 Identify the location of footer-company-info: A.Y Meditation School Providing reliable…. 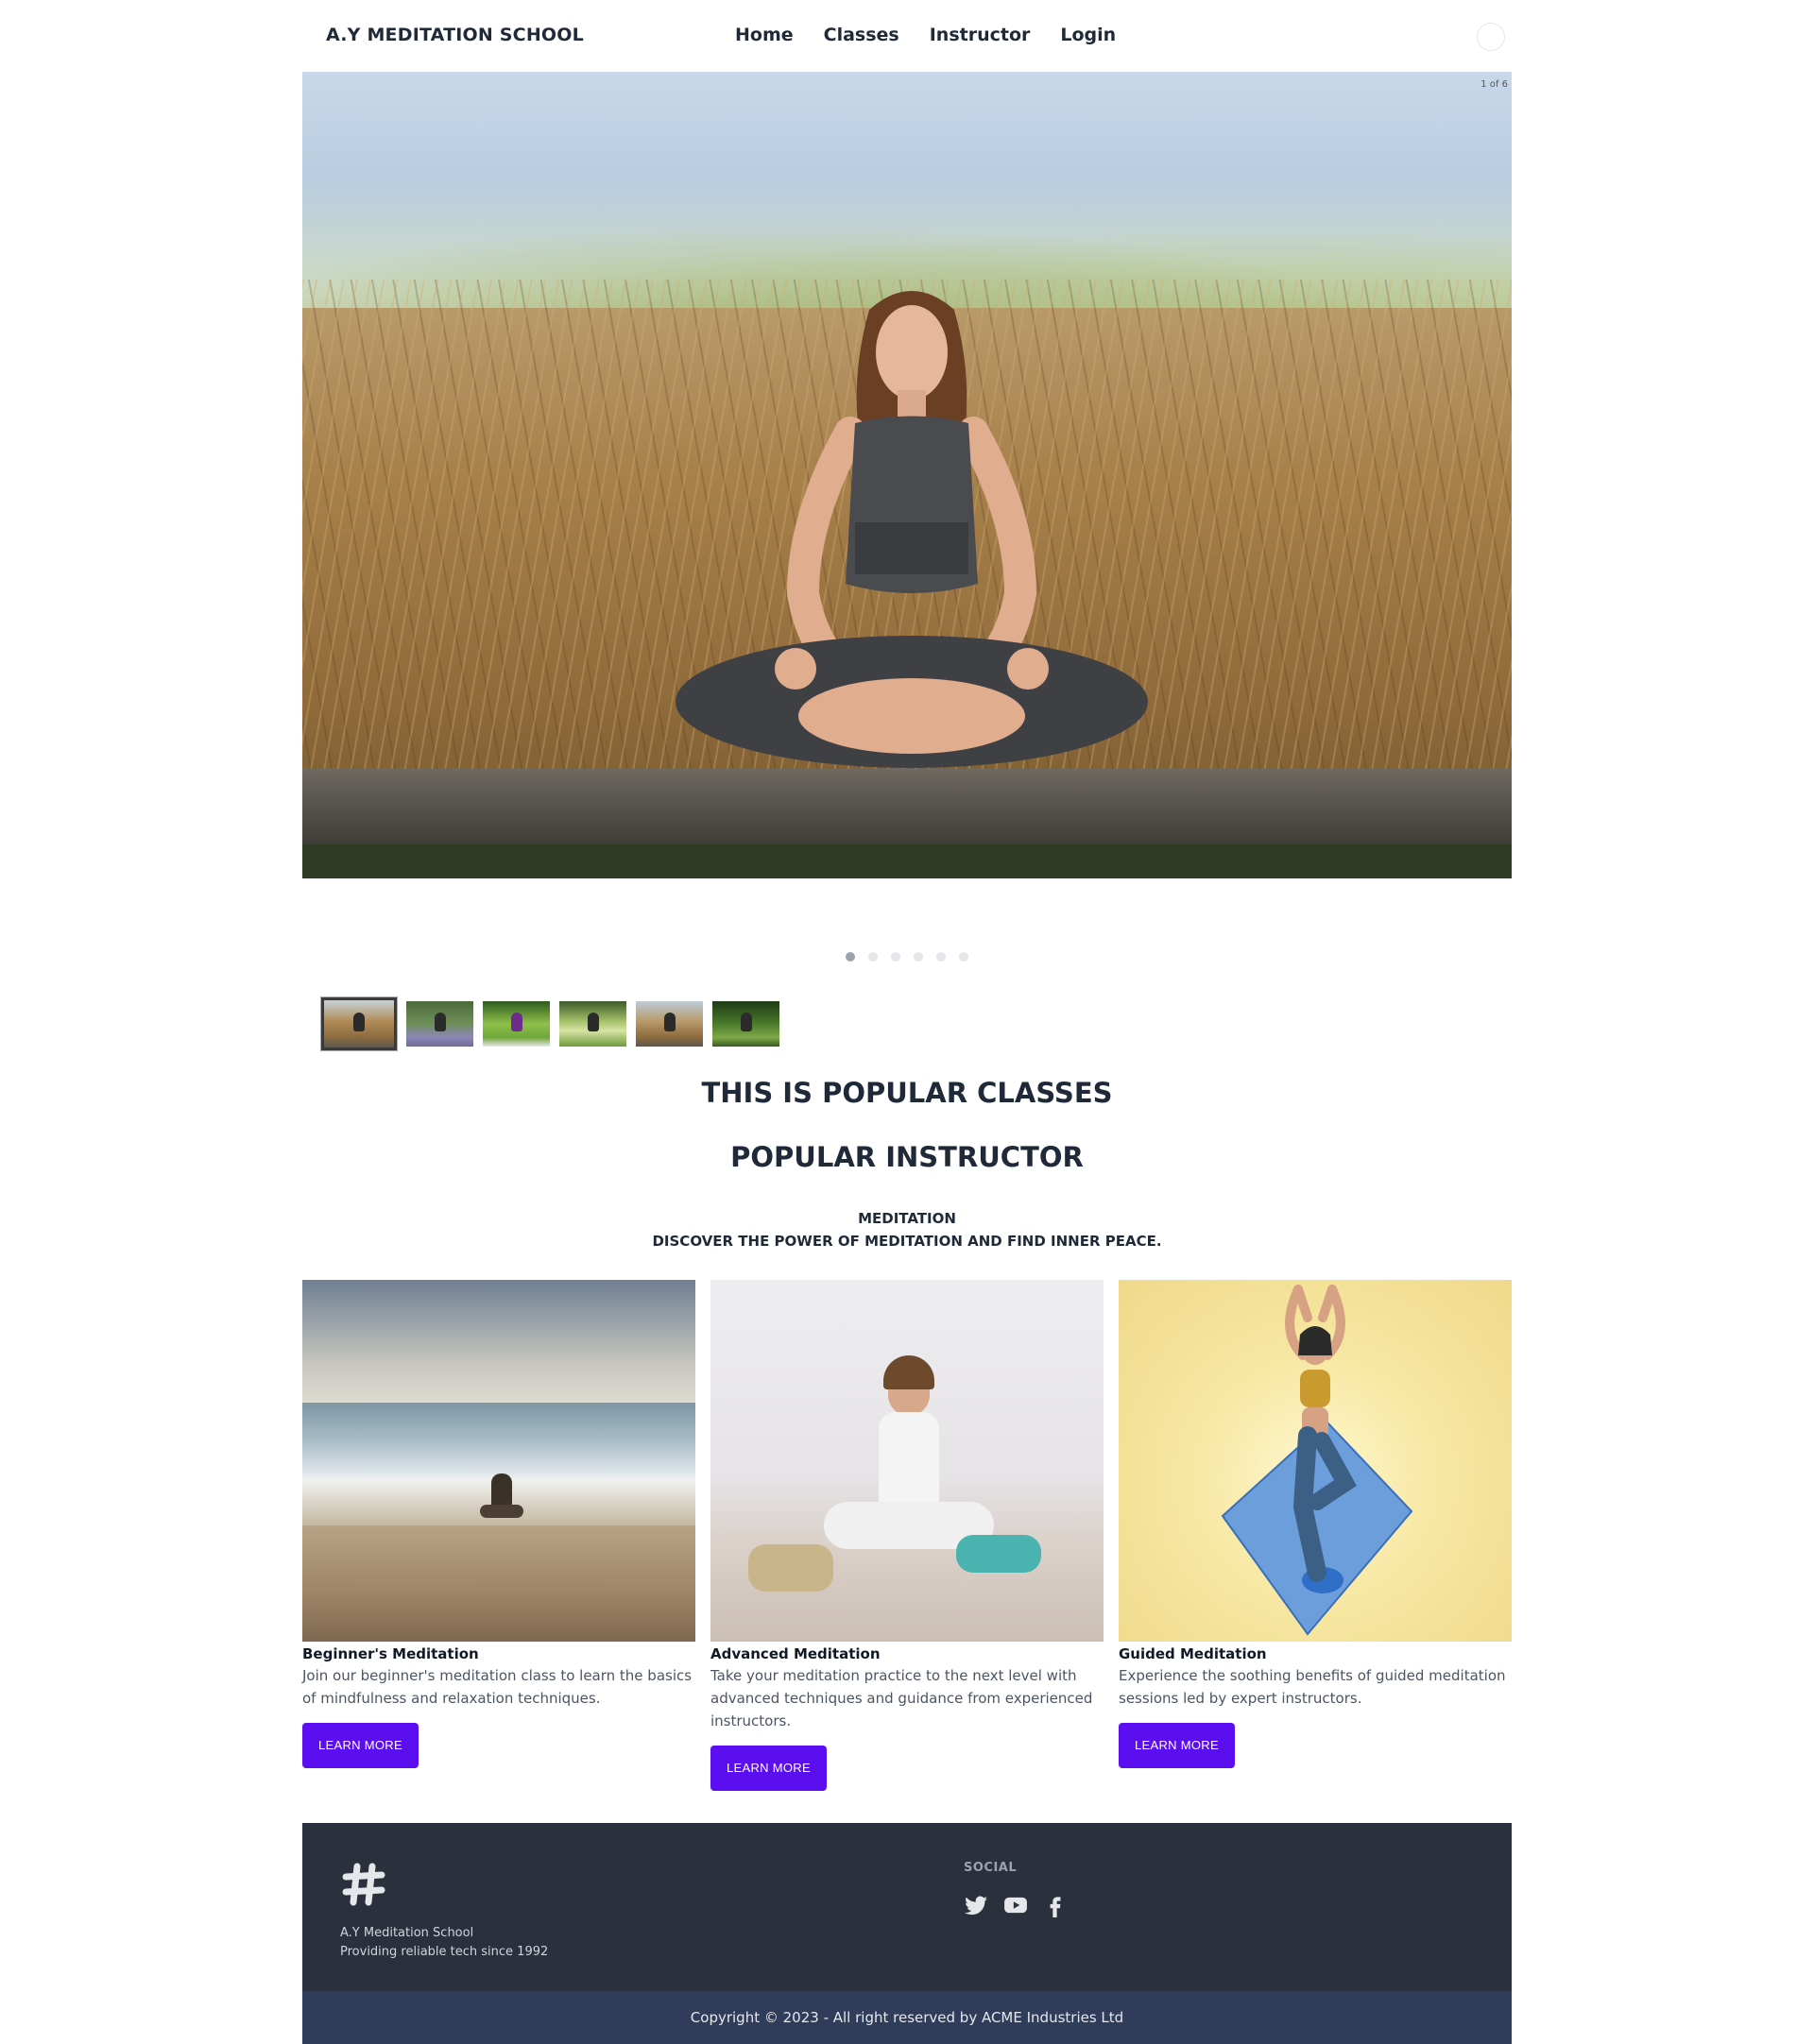
(444, 1943).